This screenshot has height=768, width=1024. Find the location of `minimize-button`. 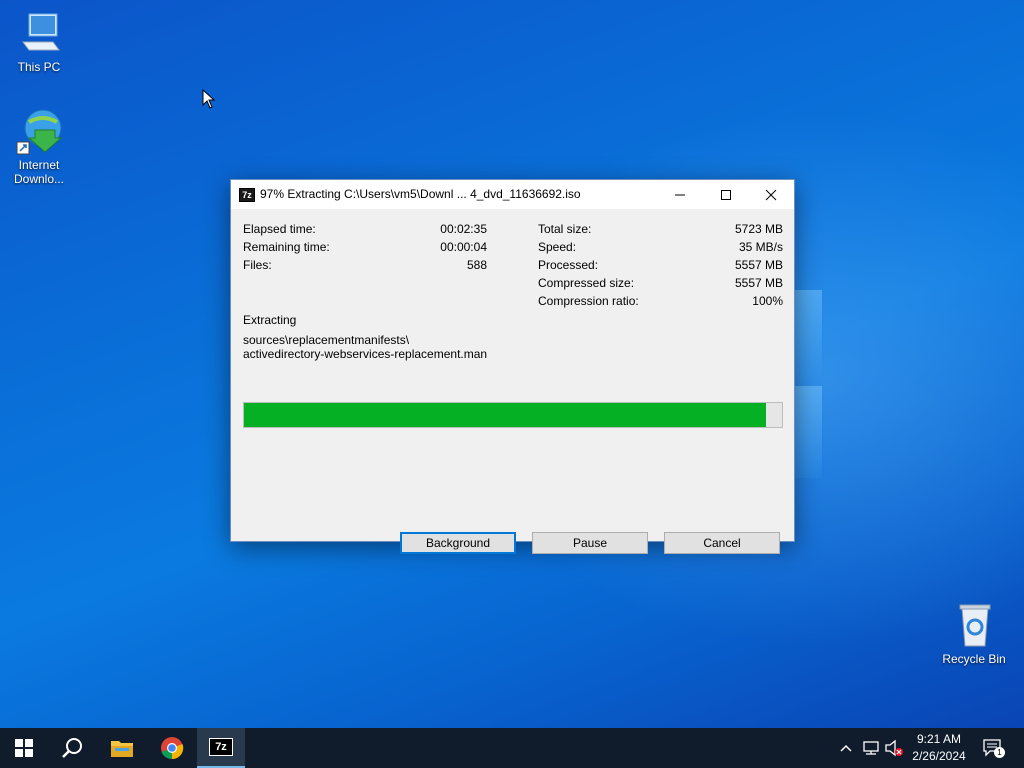

minimize-button is located at coordinates (680, 194).